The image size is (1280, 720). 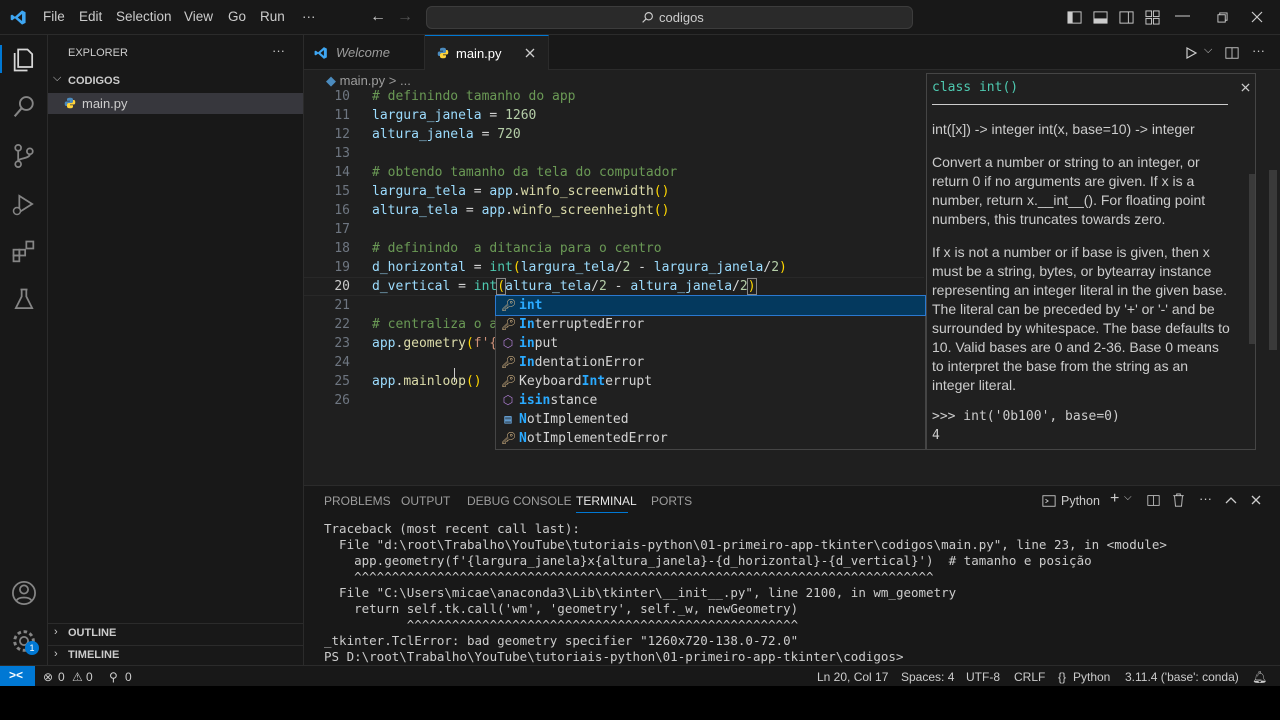 I want to click on menu-go: Go, so click(x=237, y=16).